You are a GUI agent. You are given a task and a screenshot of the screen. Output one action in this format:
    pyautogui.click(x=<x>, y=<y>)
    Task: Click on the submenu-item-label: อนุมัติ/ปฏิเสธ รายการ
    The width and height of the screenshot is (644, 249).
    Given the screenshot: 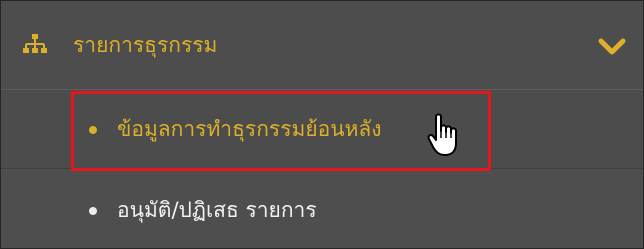 What is the action you would take?
    pyautogui.click(x=217, y=210)
    